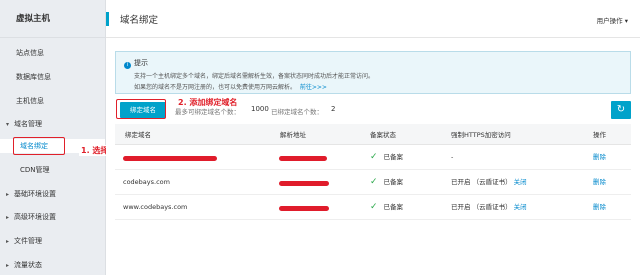 The height and width of the screenshot is (275, 640). I want to click on tip-link: 前往>>>, so click(313, 87).